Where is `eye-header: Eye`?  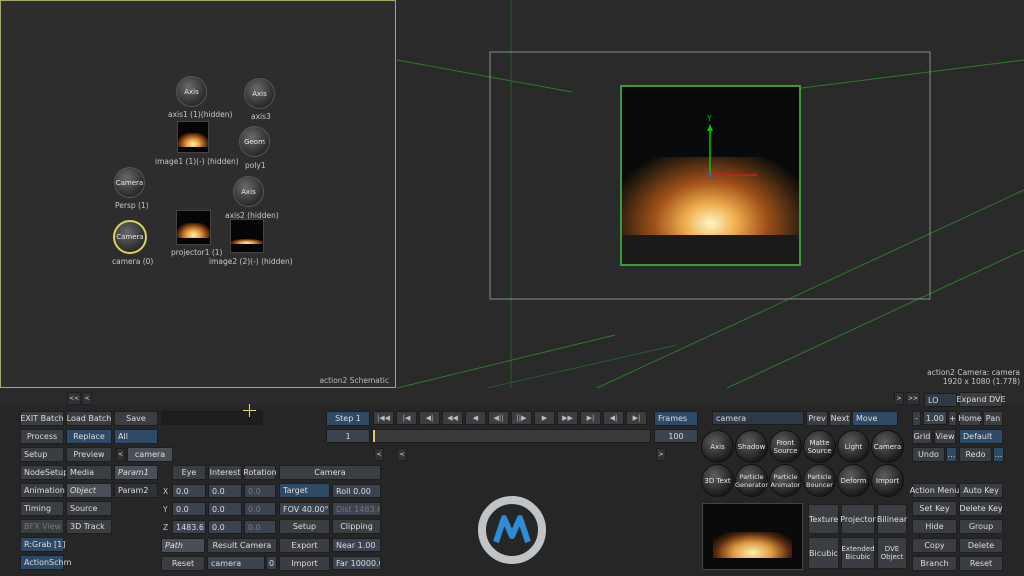 eye-header: Eye is located at coordinates (189, 472).